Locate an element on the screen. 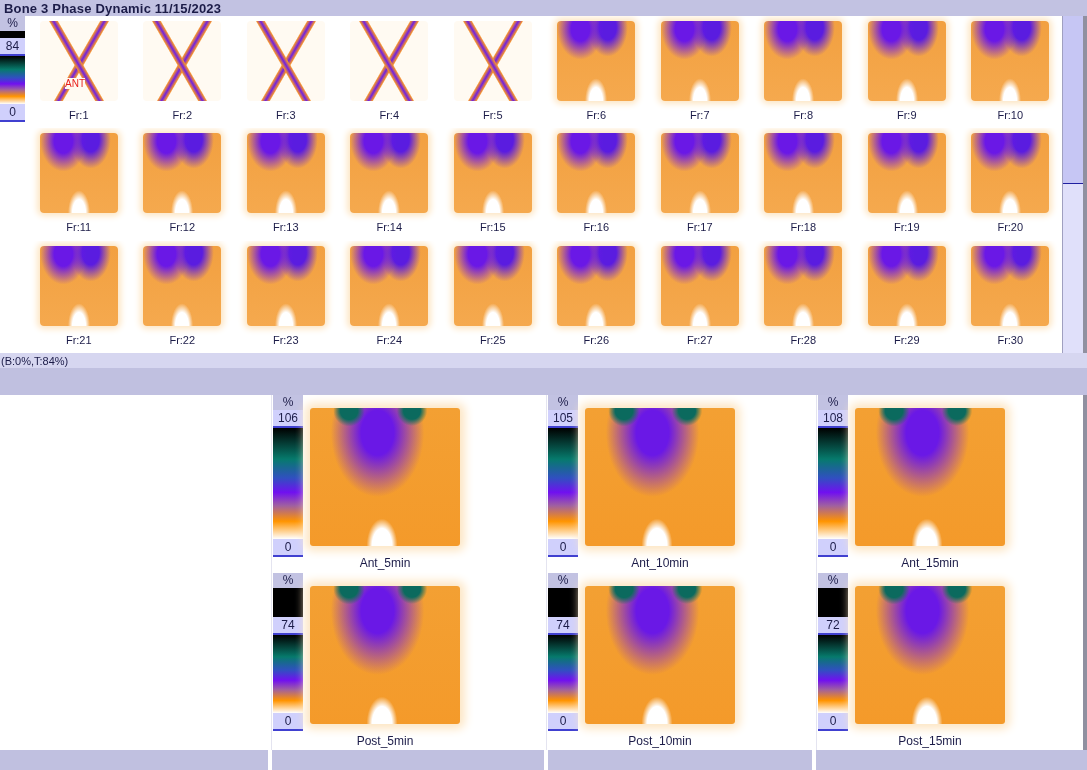  orientation-label: ANT is located at coordinates (75, 83).